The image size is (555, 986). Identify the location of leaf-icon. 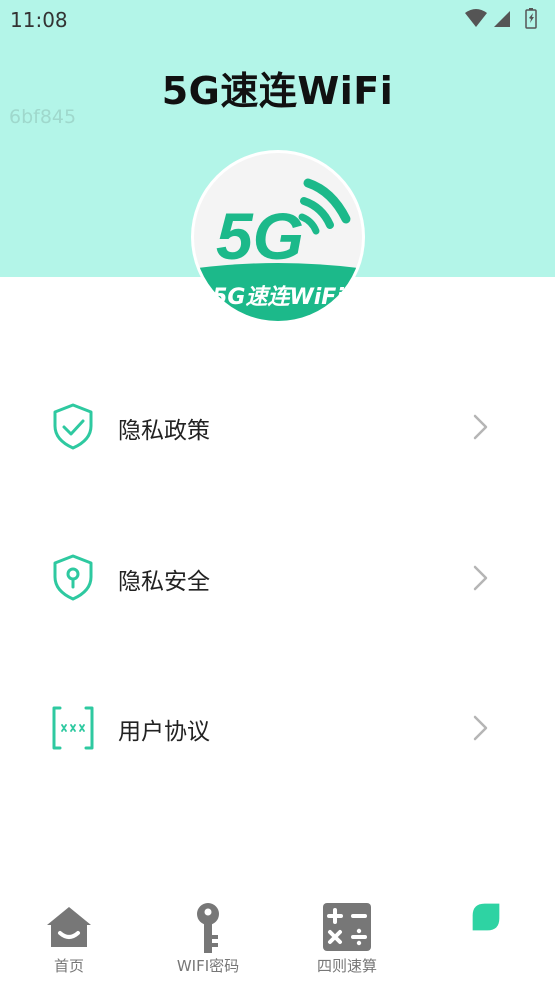
(486, 917).